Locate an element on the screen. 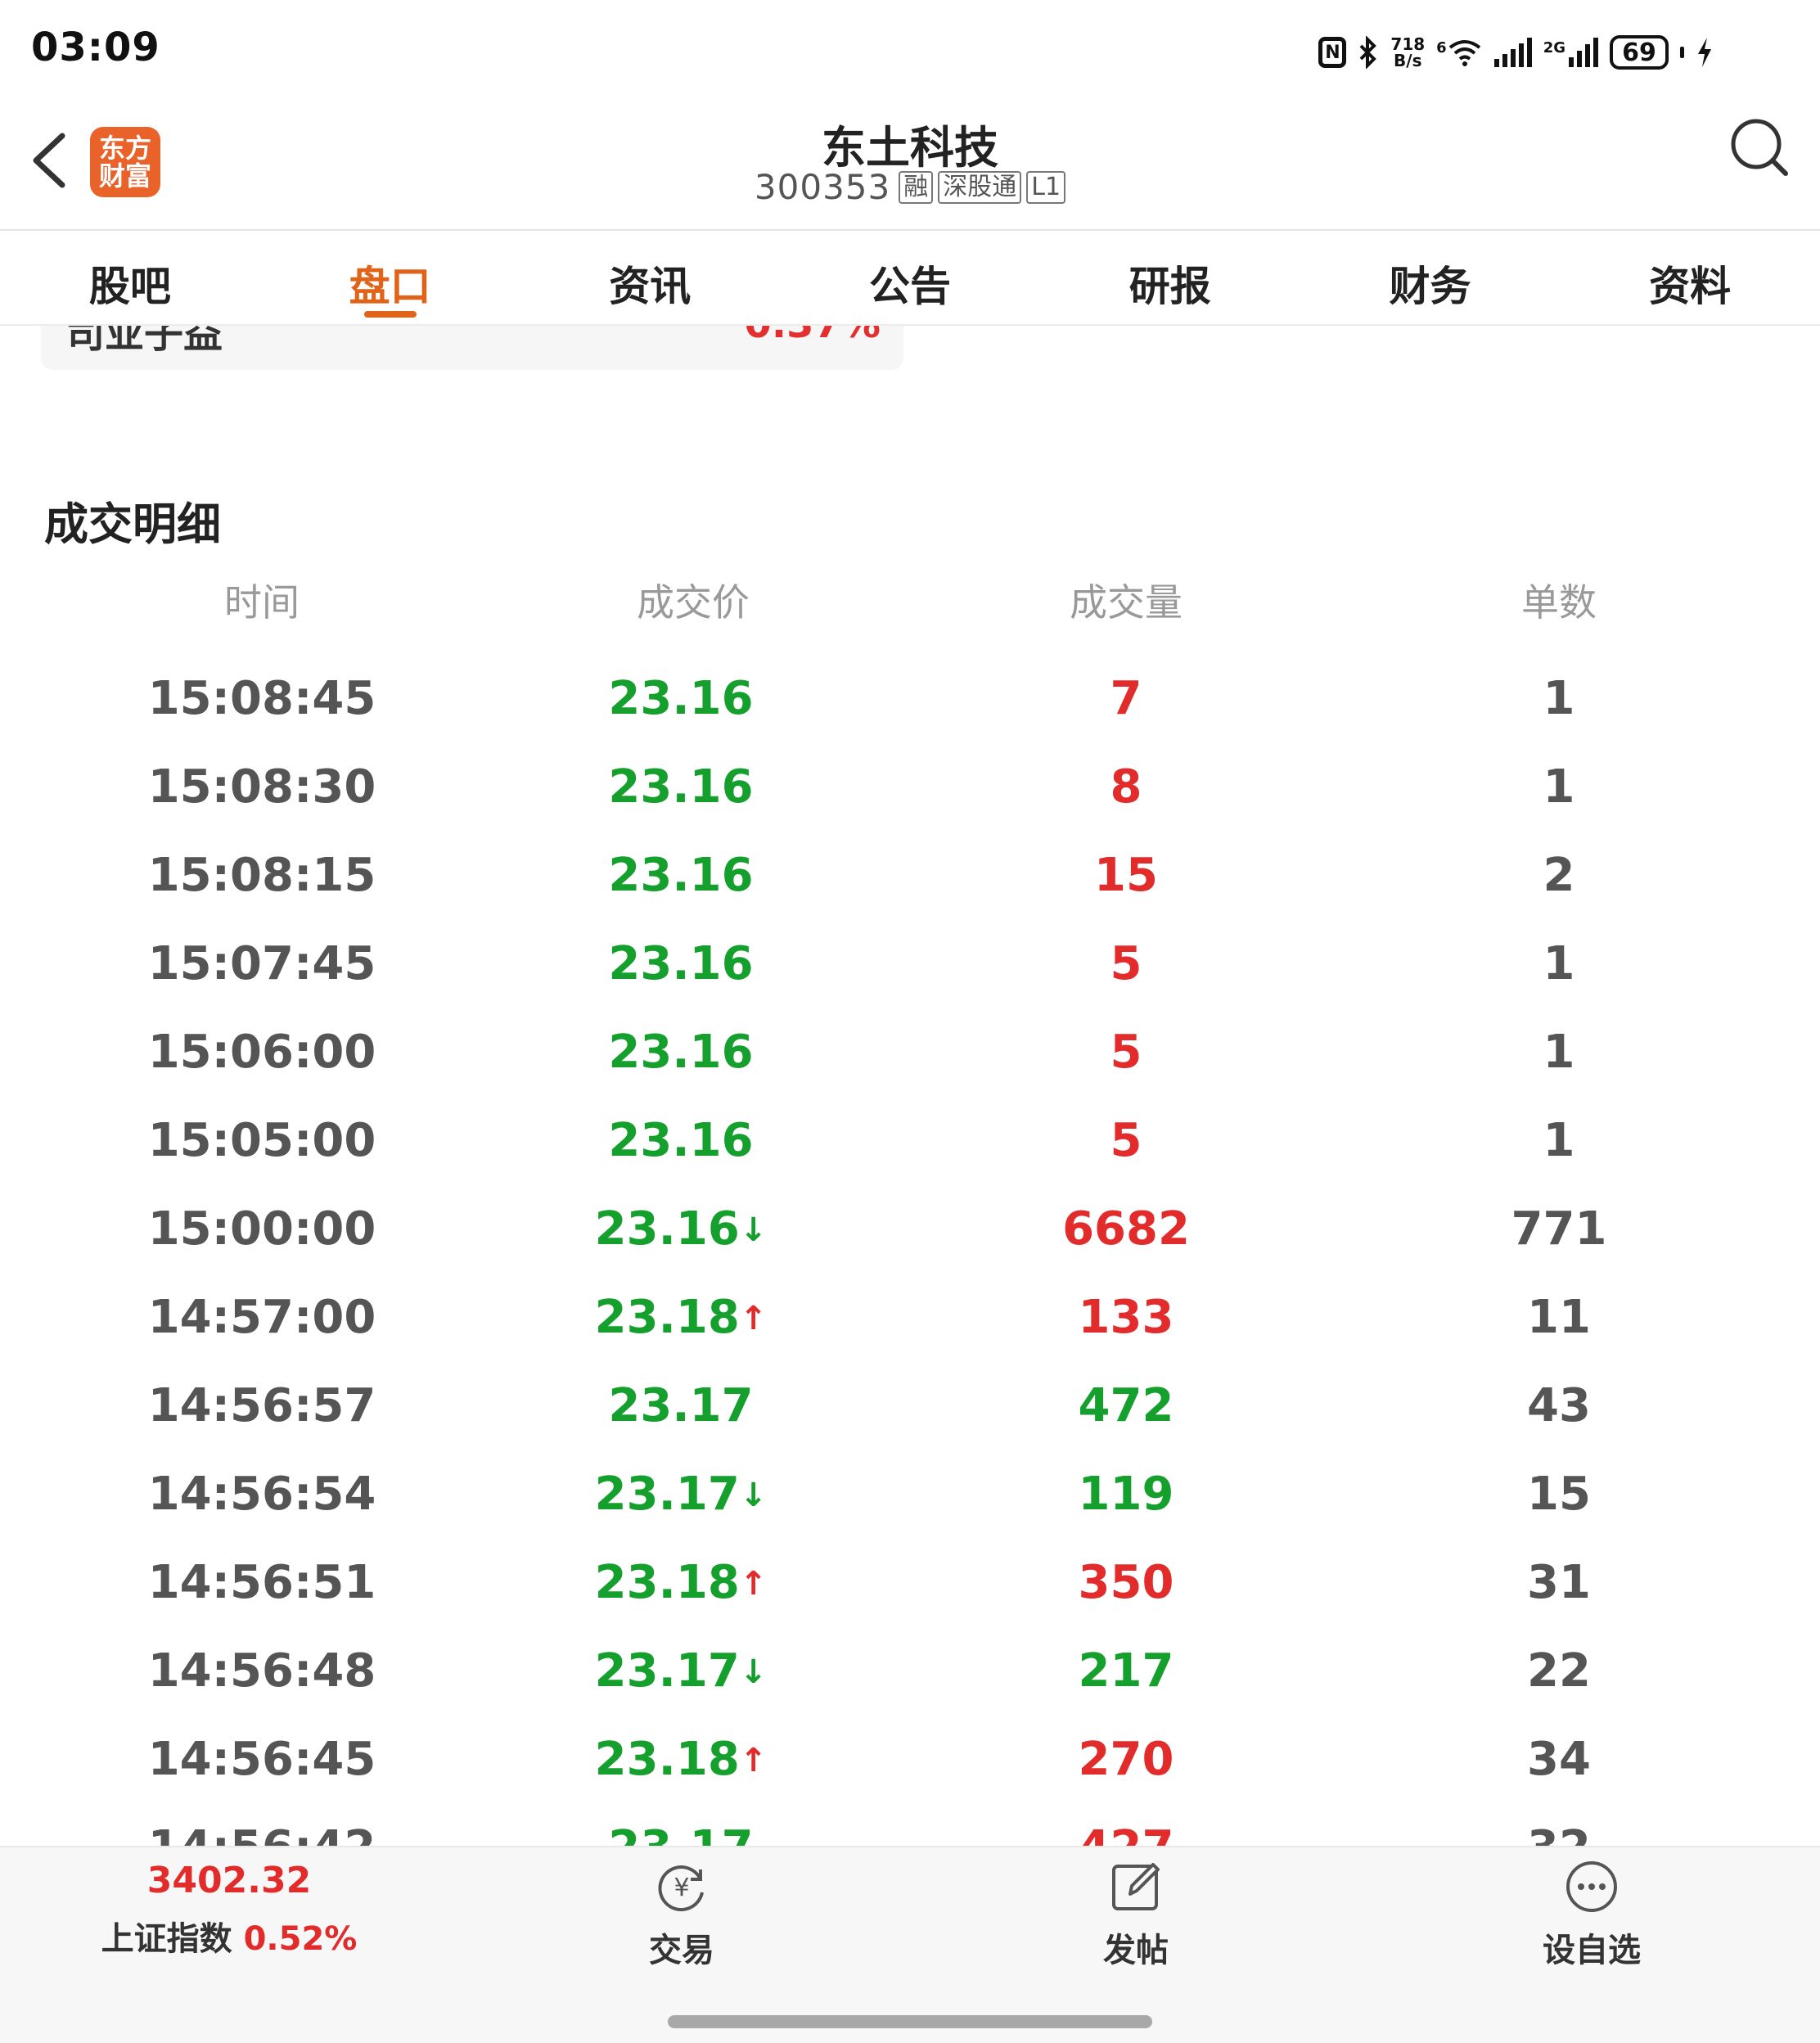 The image size is (1820, 2043). trade-count: 771 is located at coordinates (1559, 1229).